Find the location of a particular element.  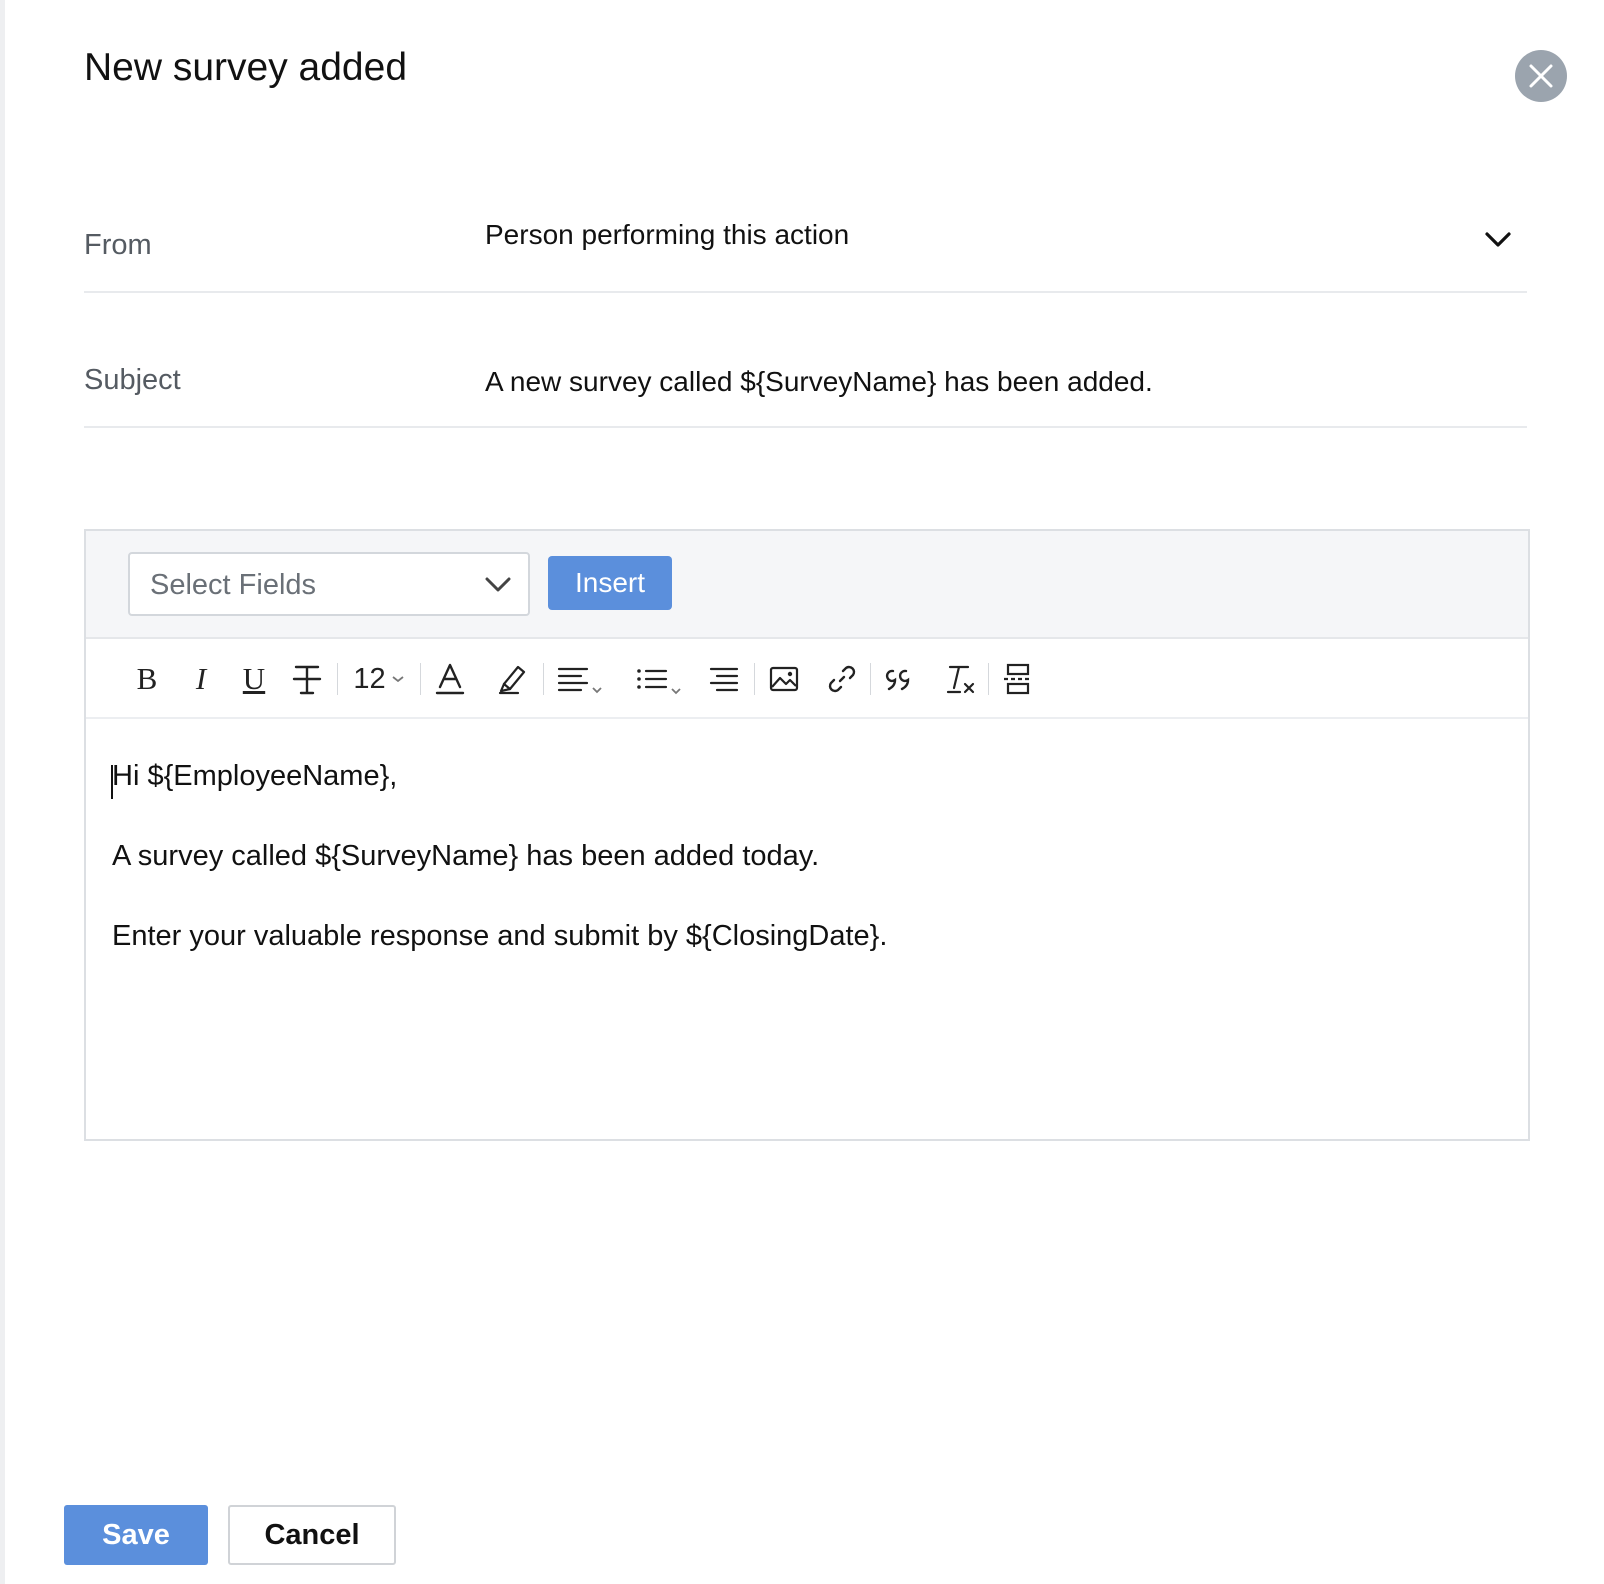

clear-formatting-button is located at coordinates (960, 679).